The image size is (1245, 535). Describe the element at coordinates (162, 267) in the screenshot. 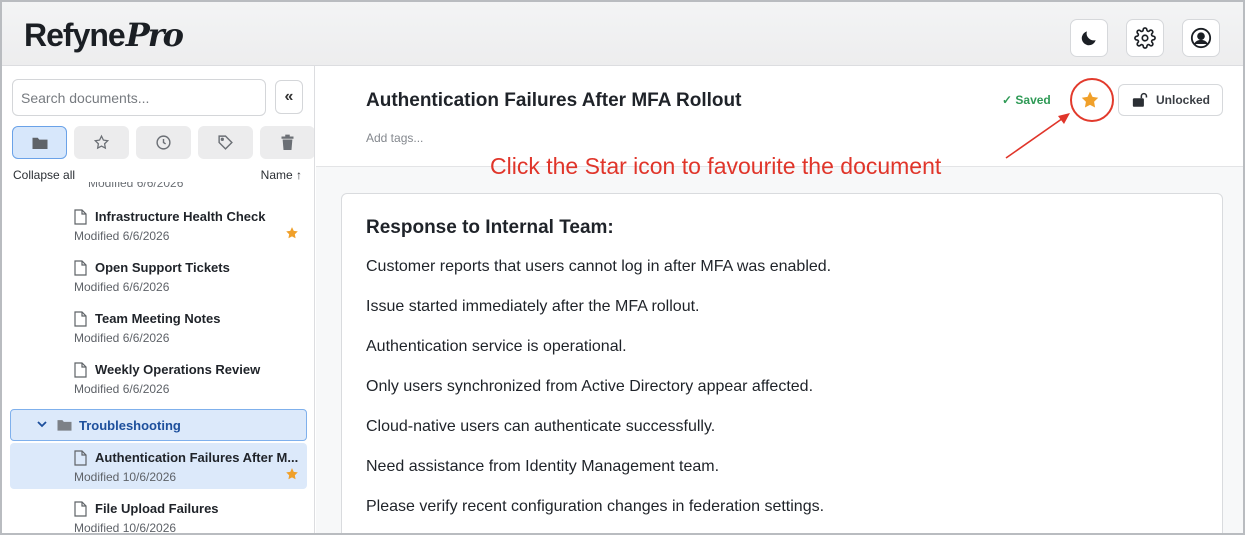

I see `document-name: Open Support Tickets` at that location.